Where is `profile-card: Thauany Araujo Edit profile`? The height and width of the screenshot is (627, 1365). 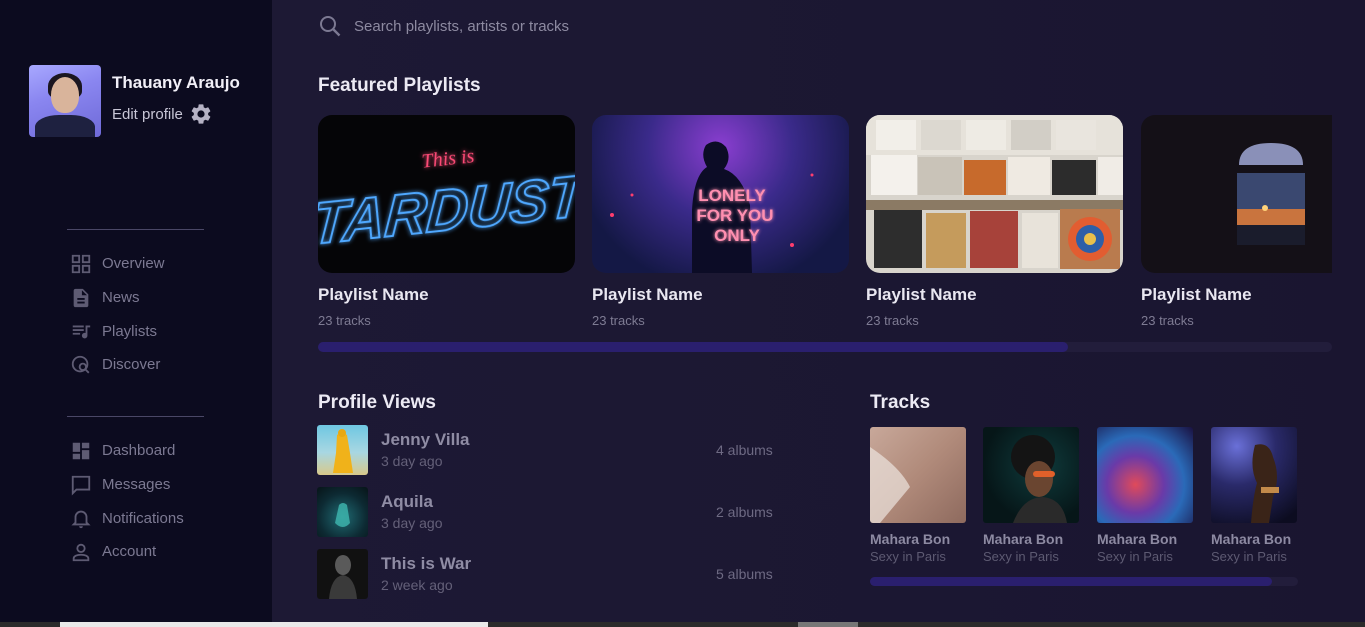
profile-card: Thauany Araujo Edit profile is located at coordinates (134, 101).